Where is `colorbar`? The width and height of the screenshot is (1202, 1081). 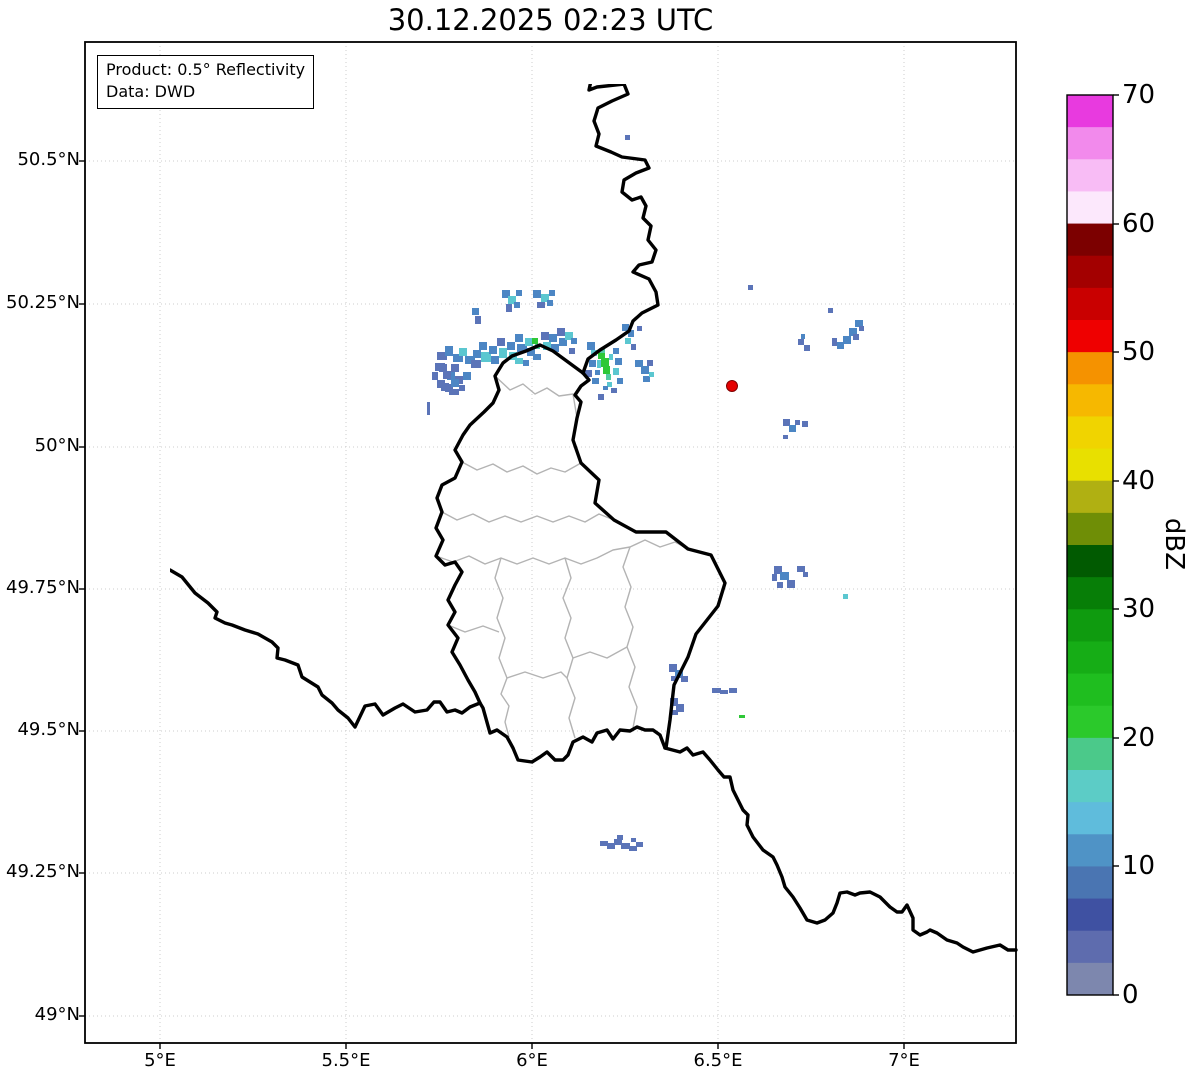 colorbar is located at coordinates (1092, 545).